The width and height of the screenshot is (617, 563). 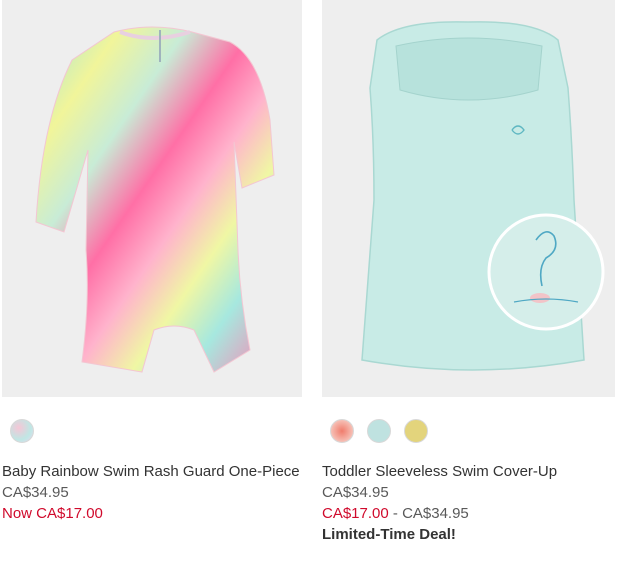 I want to click on swatch-coral, so click(x=342, y=431).